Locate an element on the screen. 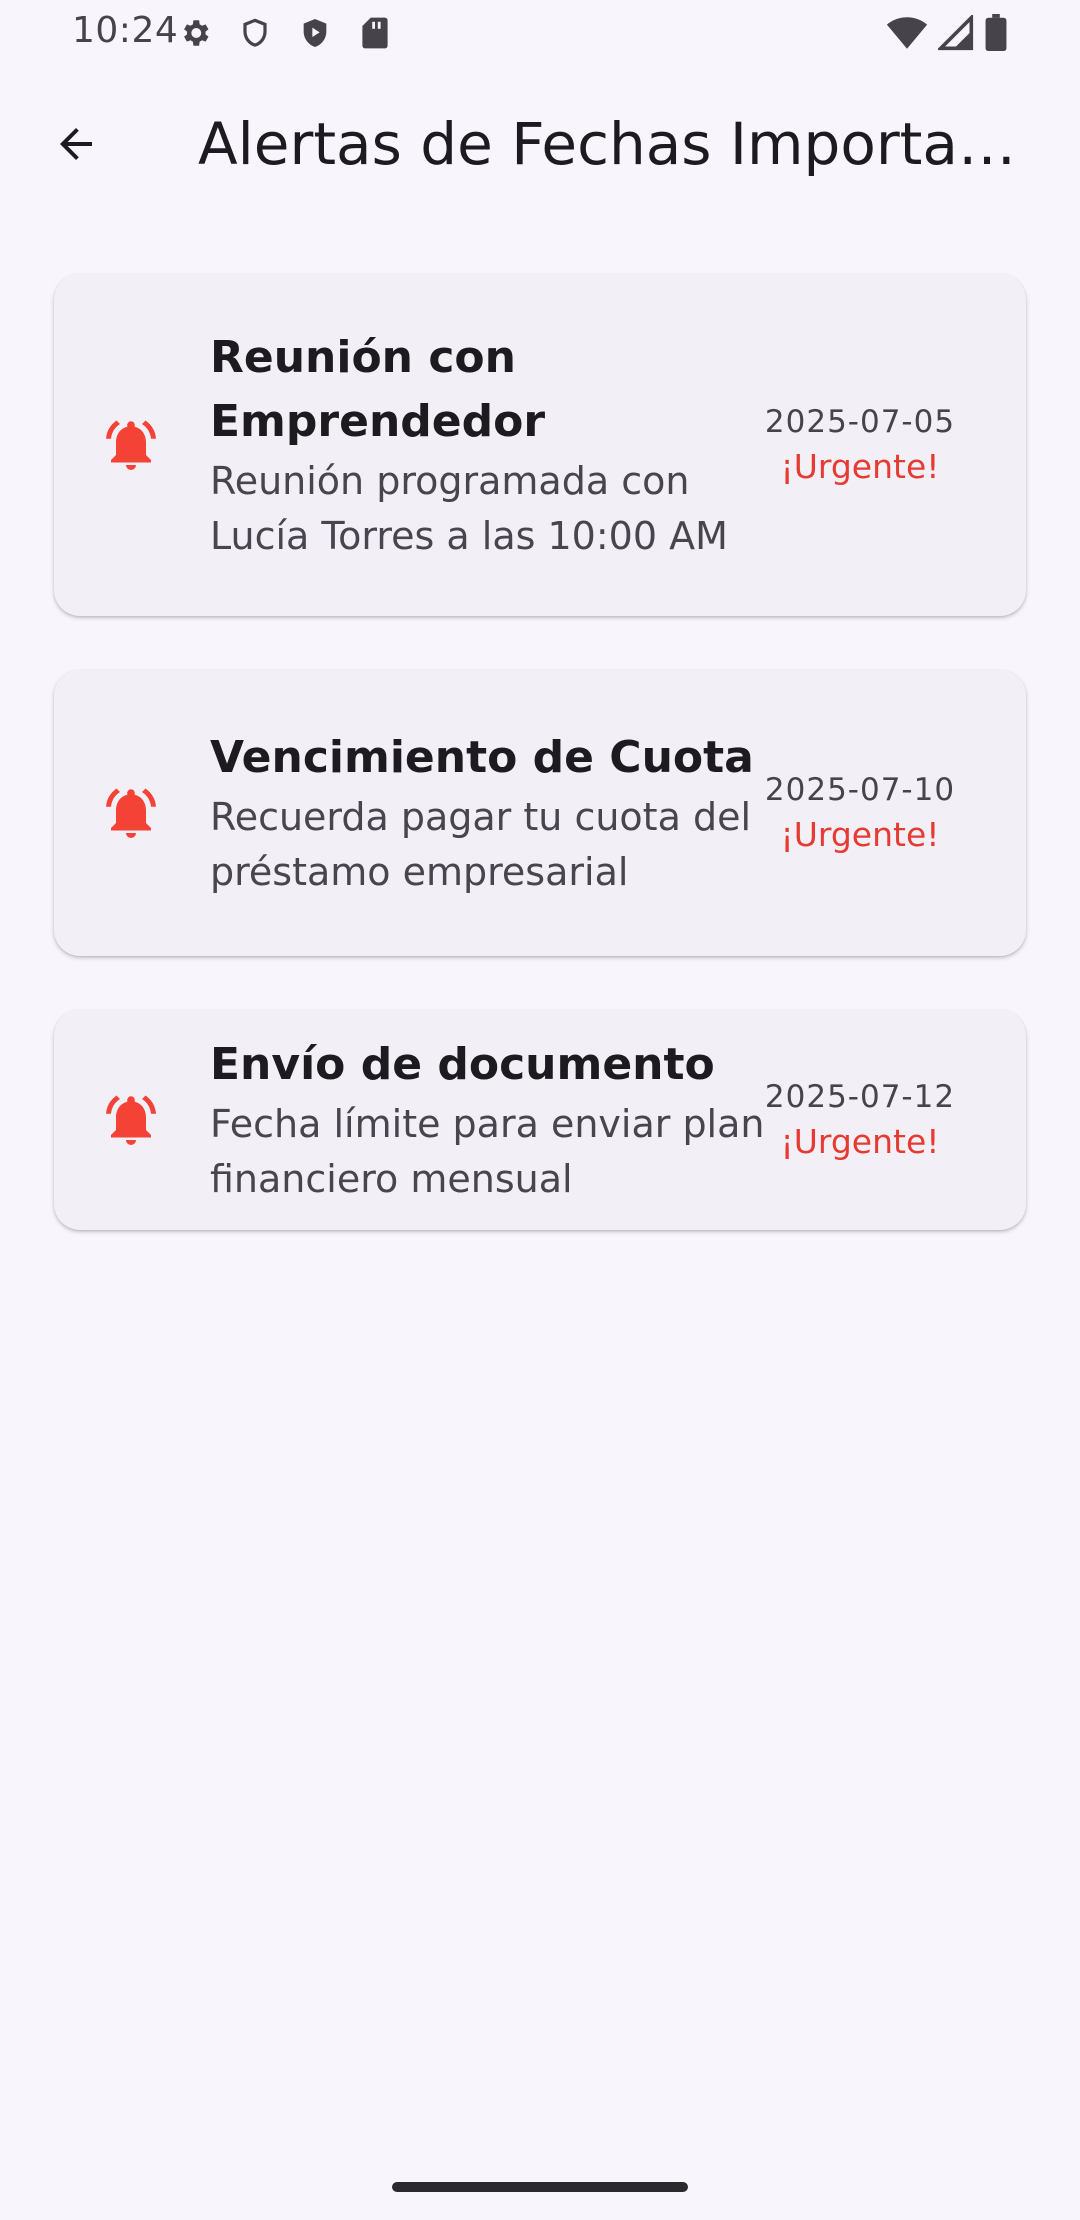 This screenshot has width=1080, height=2220. arrow-back-icon is located at coordinates (76, 144).